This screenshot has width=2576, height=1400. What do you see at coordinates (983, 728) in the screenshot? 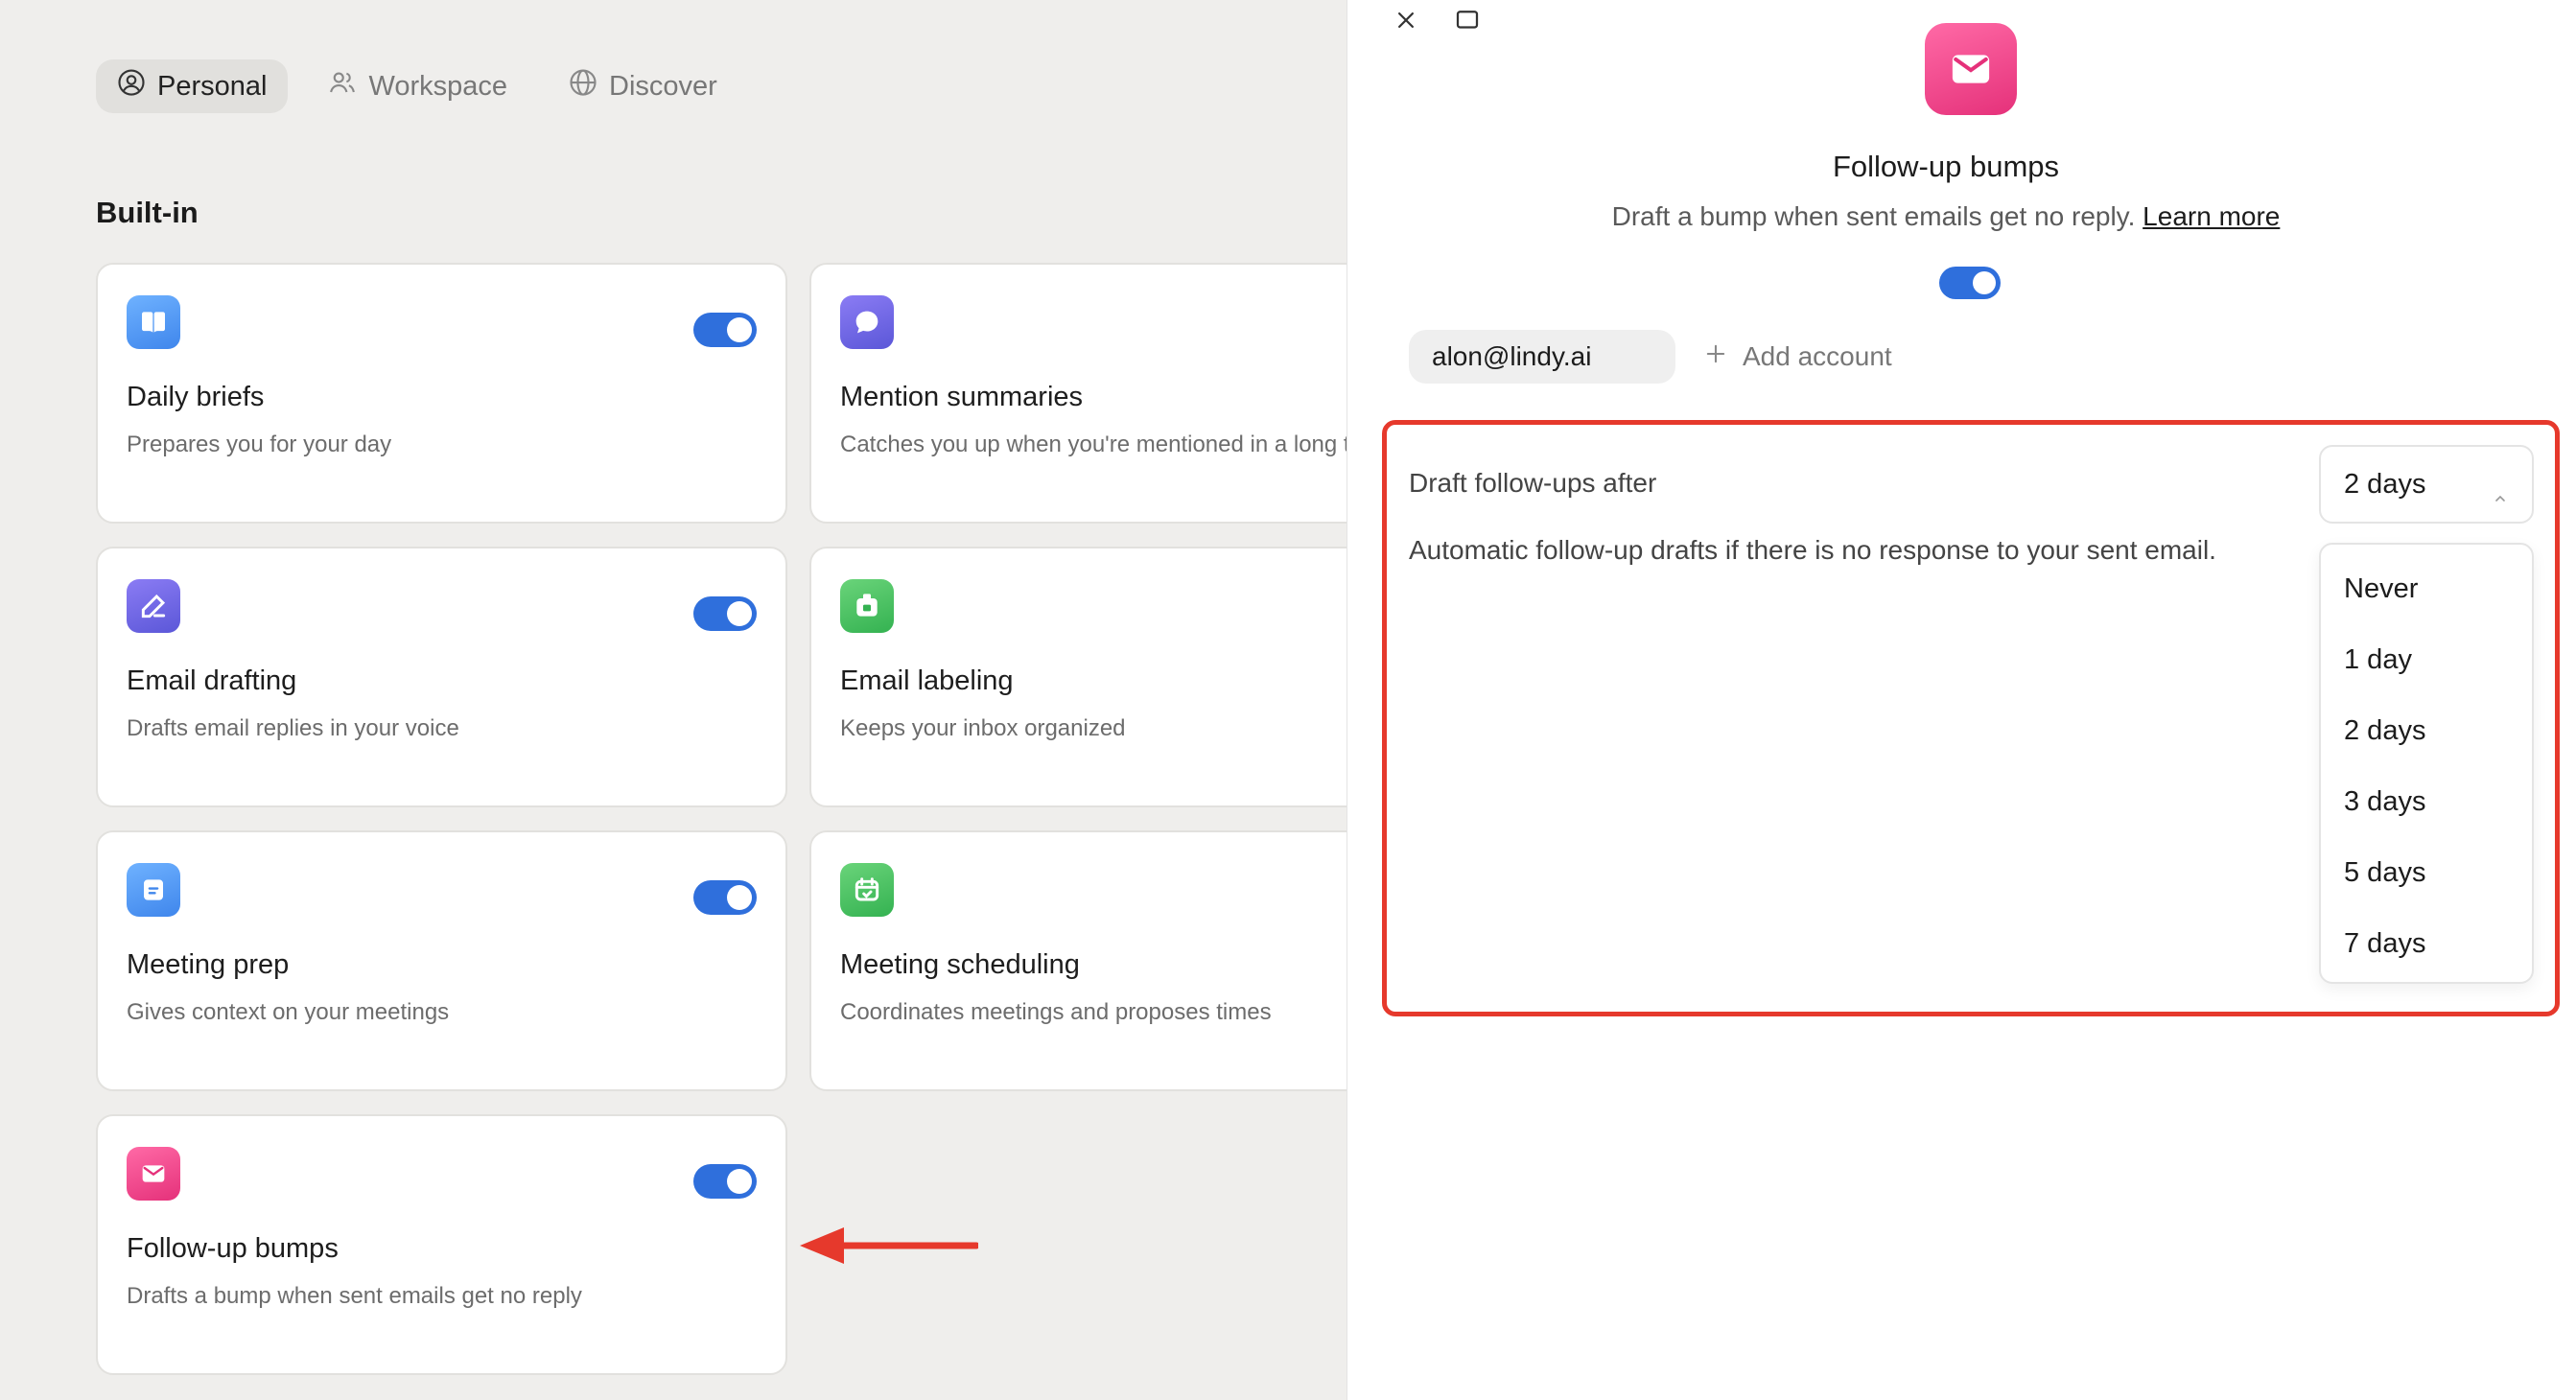
I see `card-description: Keeps your inbox organized` at bounding box center [983, 728].